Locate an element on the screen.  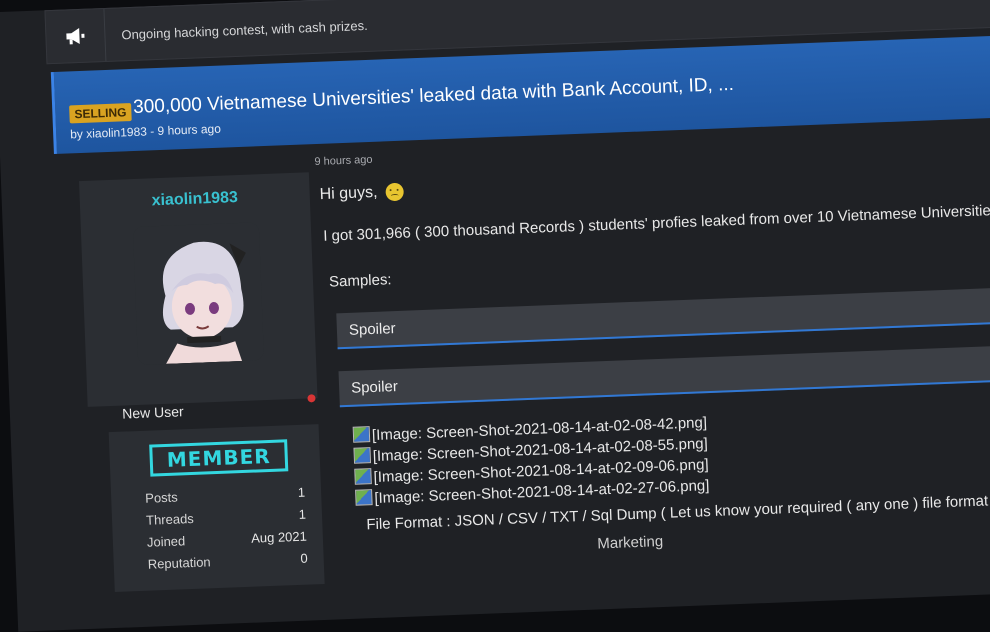
author-username: xiaolin1983 is located at coordinates (195, 199).